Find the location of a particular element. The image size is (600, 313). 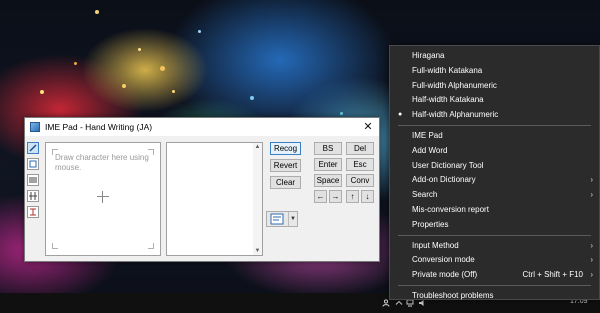

menu-item-label: Full-width Alphanumeric is located at coordinates (454, 85).